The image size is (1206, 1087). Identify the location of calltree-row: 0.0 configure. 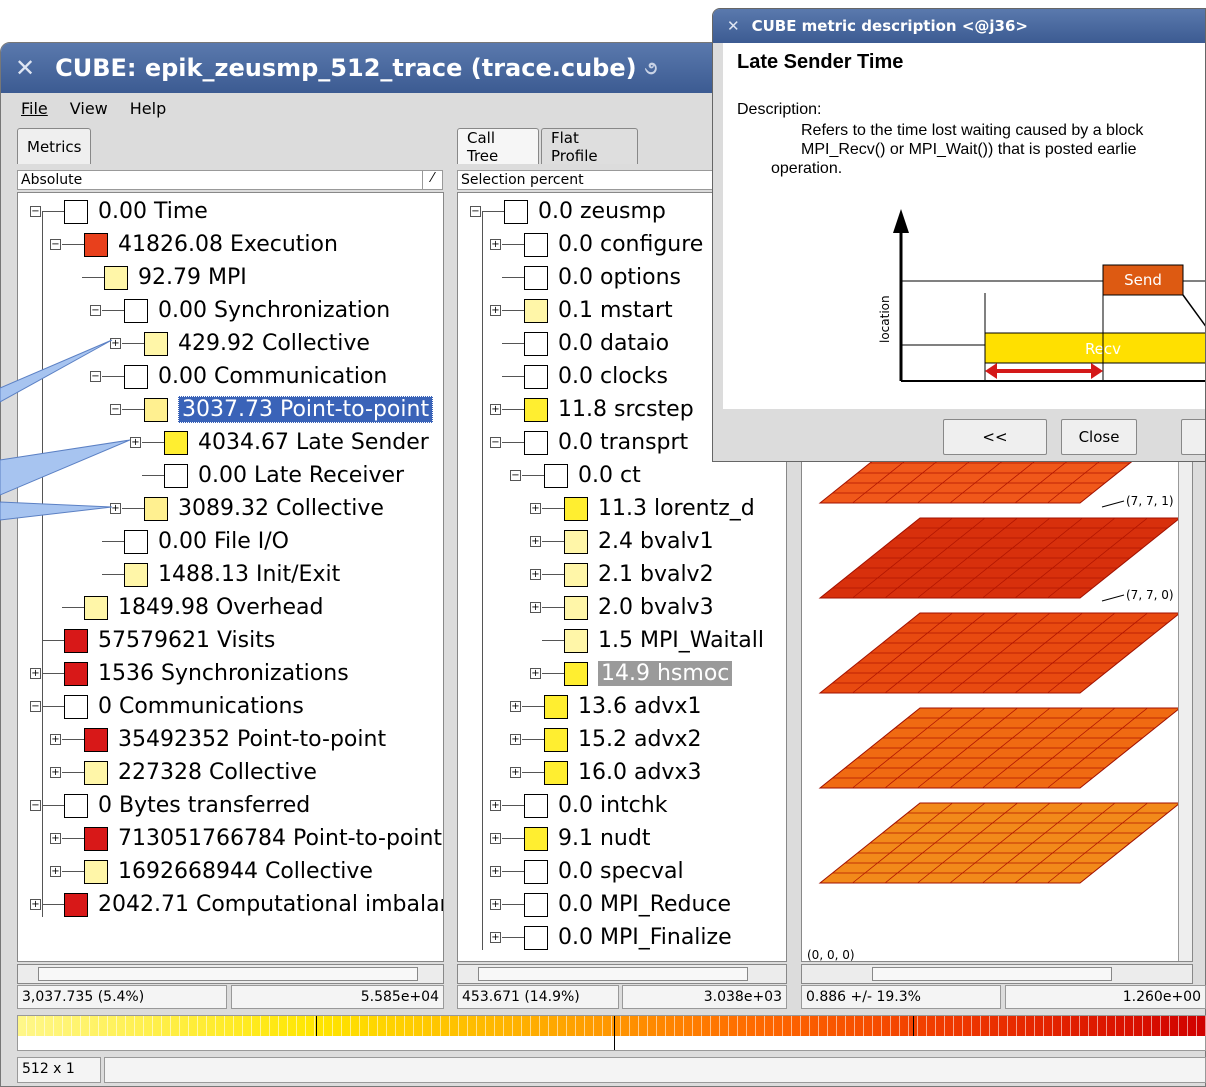
(613, 244).